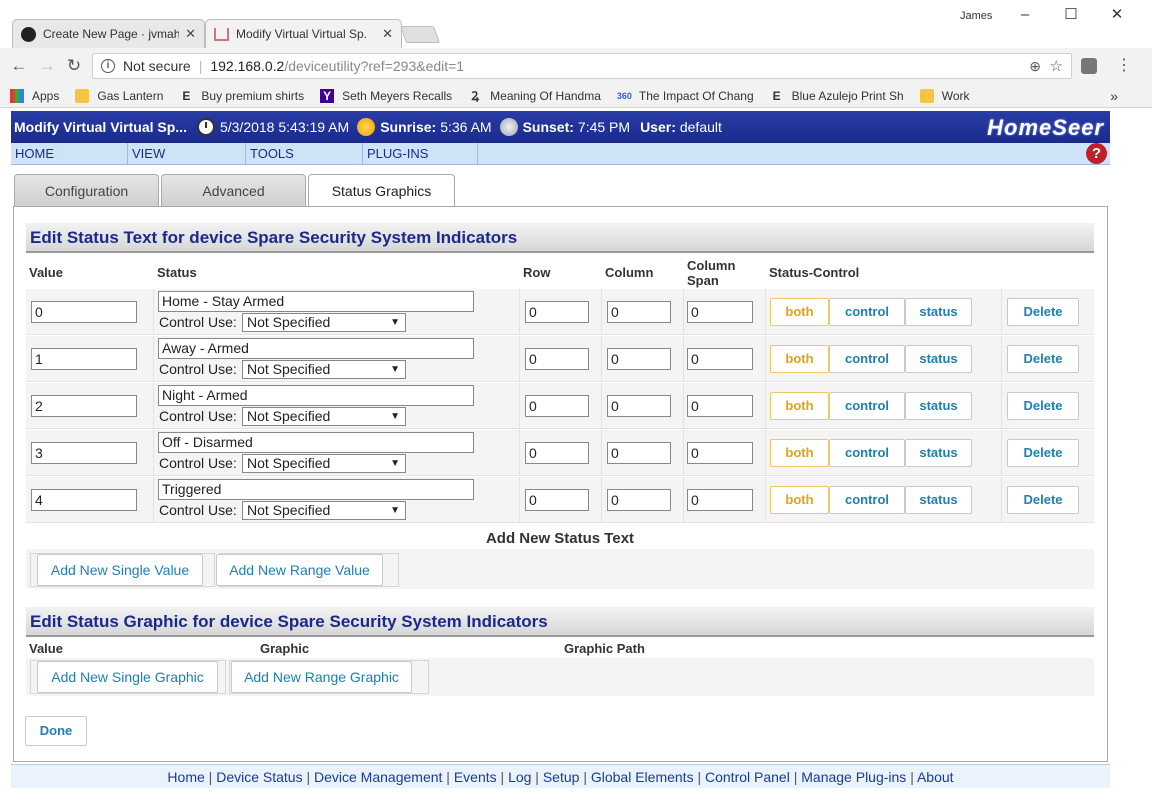 This screenshot has width=1152, height=804. What do you see at coordinates (420, 34) in the screenshot?
I see `new-tab-button` at bounding box center [420, 34].